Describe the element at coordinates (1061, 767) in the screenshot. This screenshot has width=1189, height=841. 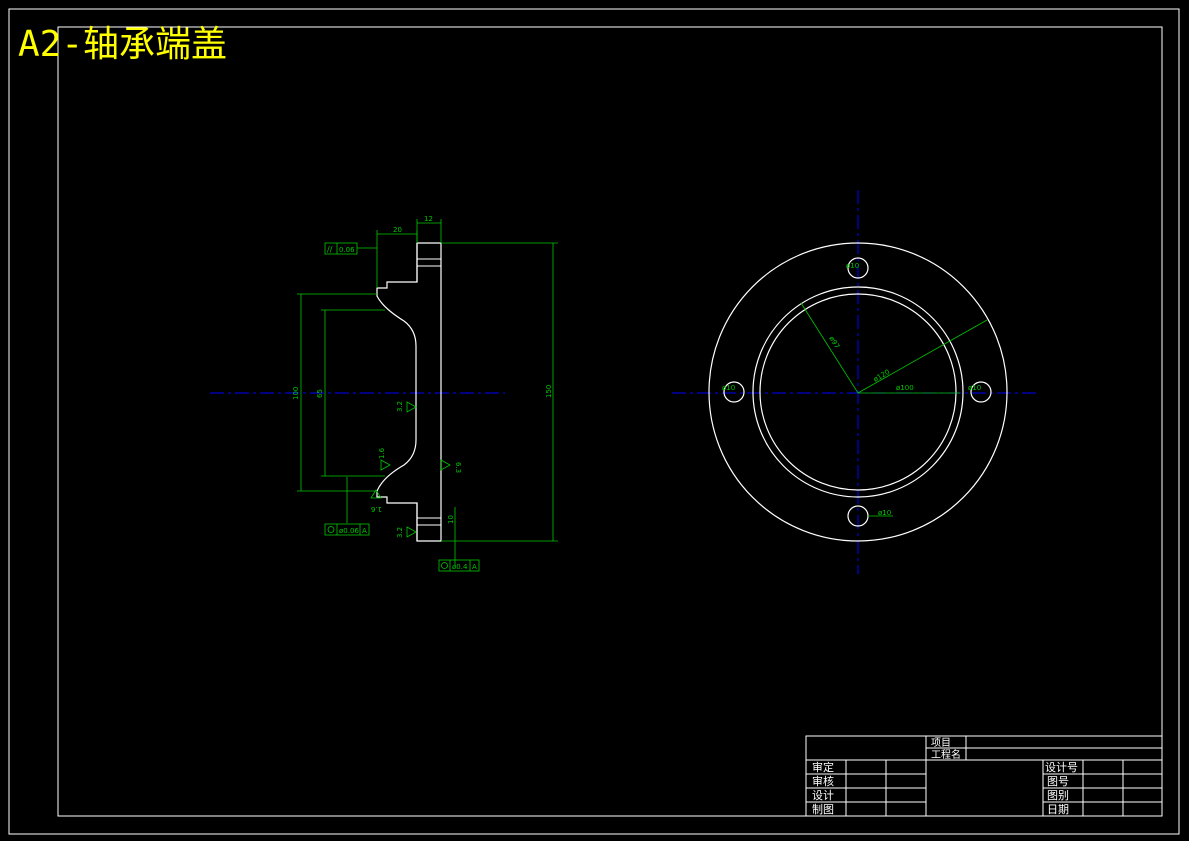
I see `tb-right-label-1: 设计号` at that location.